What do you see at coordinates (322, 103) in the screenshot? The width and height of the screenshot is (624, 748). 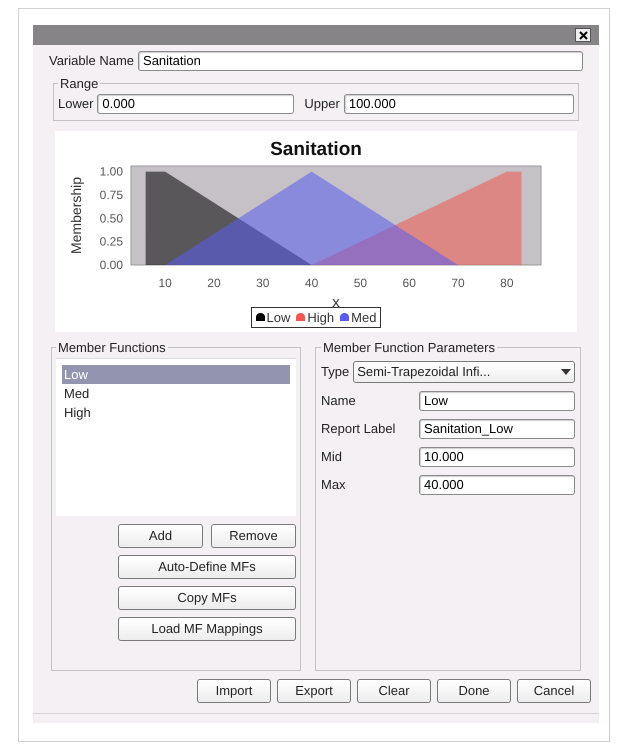 I see `field-label: Upper` at bounding box center [322, 103].